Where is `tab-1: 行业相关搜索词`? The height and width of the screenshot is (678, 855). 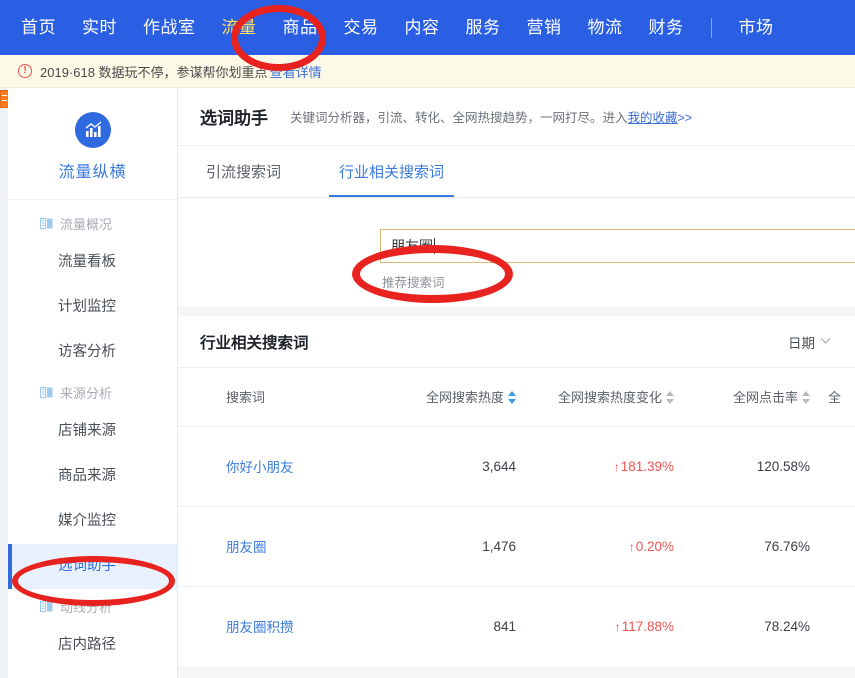 tab-1: 行业相关搜索词 is located at coordinates (392, 171).